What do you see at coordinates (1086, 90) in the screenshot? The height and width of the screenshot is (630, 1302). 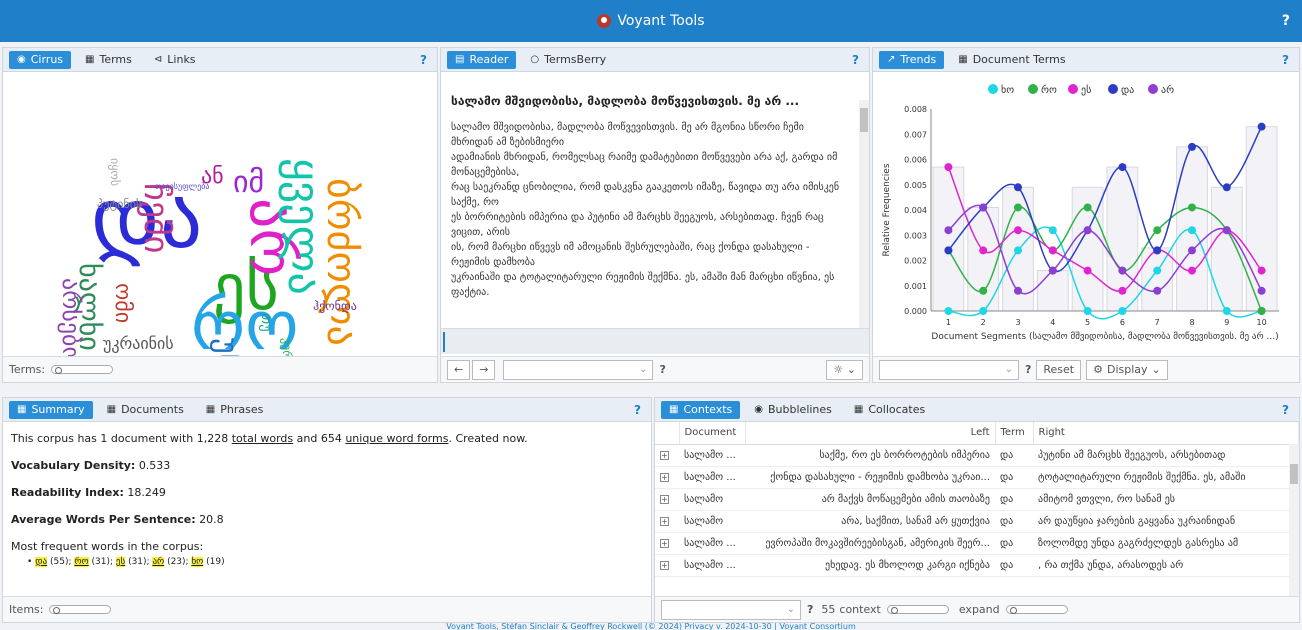 I see `legend-label: ეს` at bounding box center [1086, 90].